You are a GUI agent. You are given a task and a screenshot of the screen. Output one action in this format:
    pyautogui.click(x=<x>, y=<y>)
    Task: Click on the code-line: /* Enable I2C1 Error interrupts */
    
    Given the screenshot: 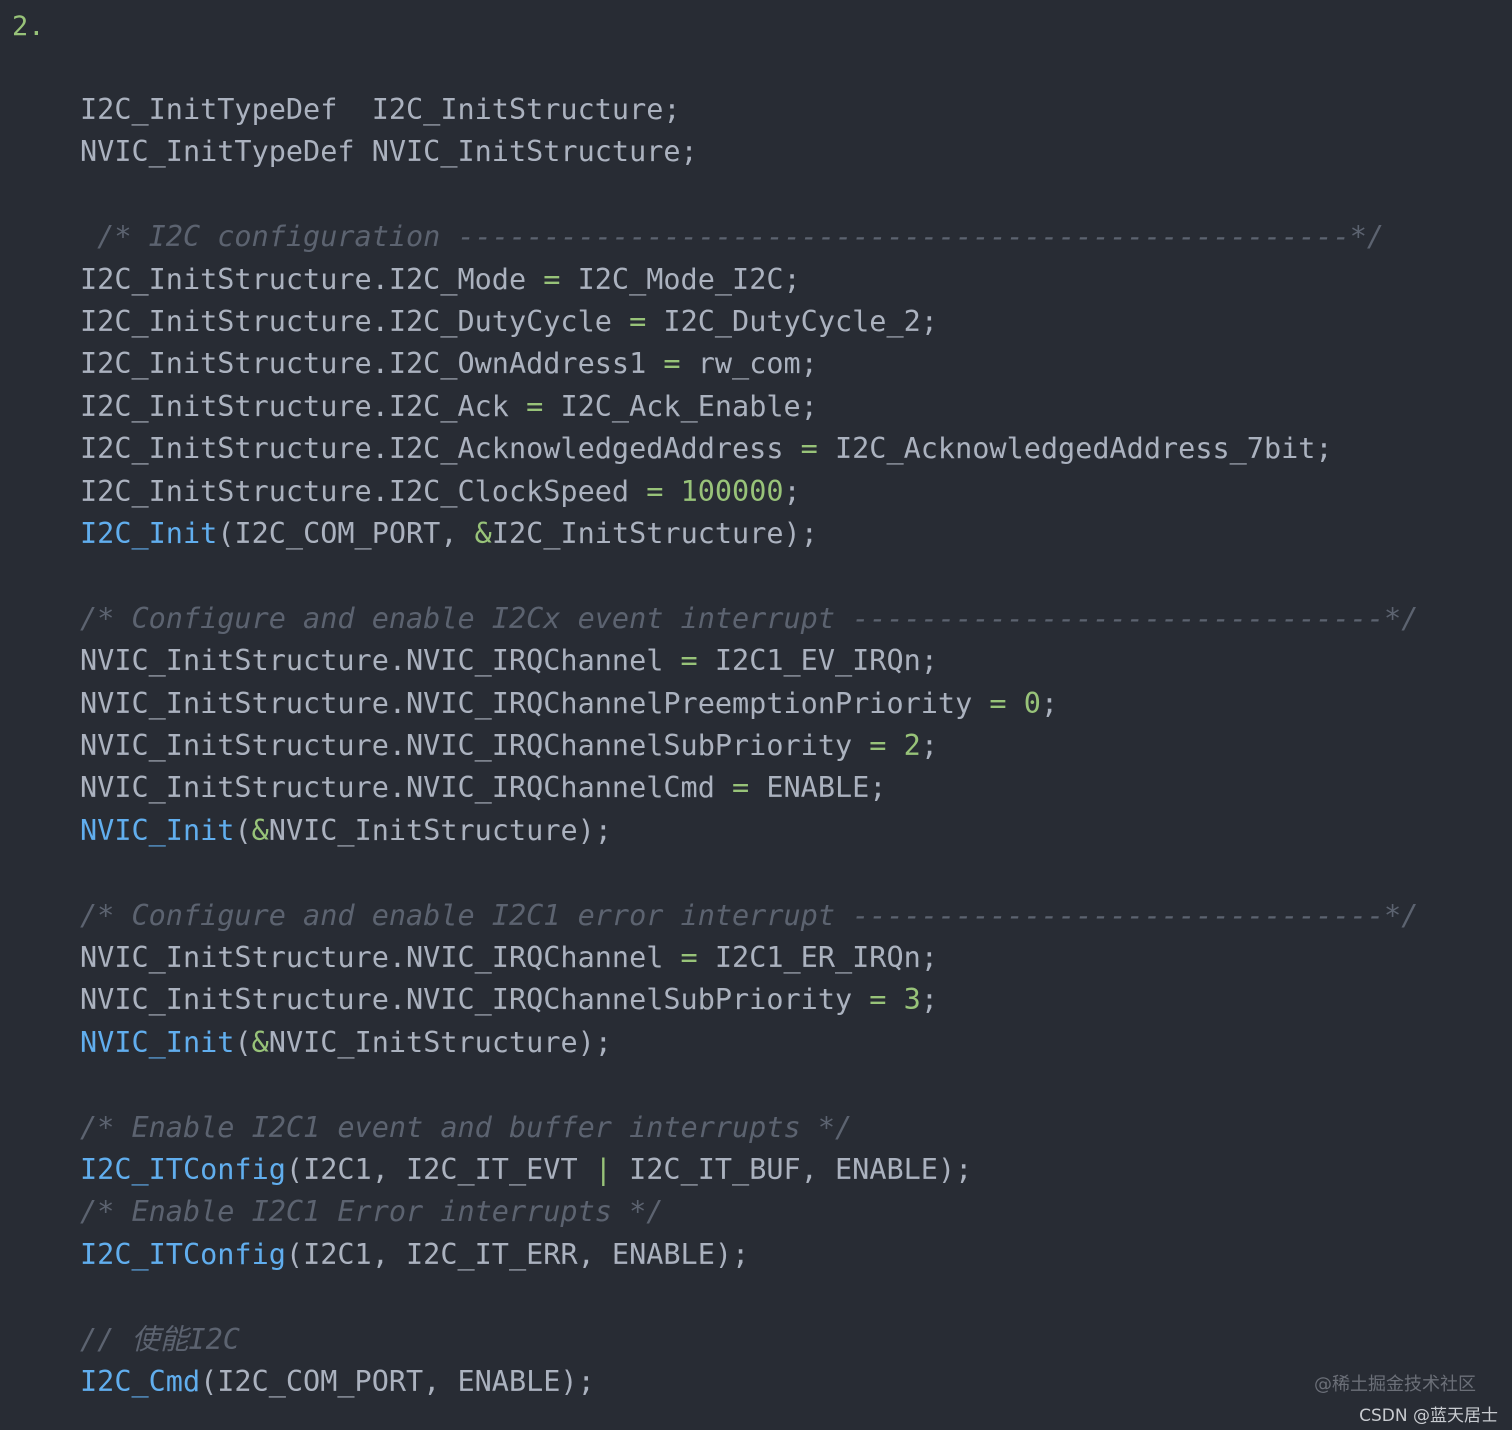 What is the action you would take?
    pyautogui.click(x=371, y=1212)
    